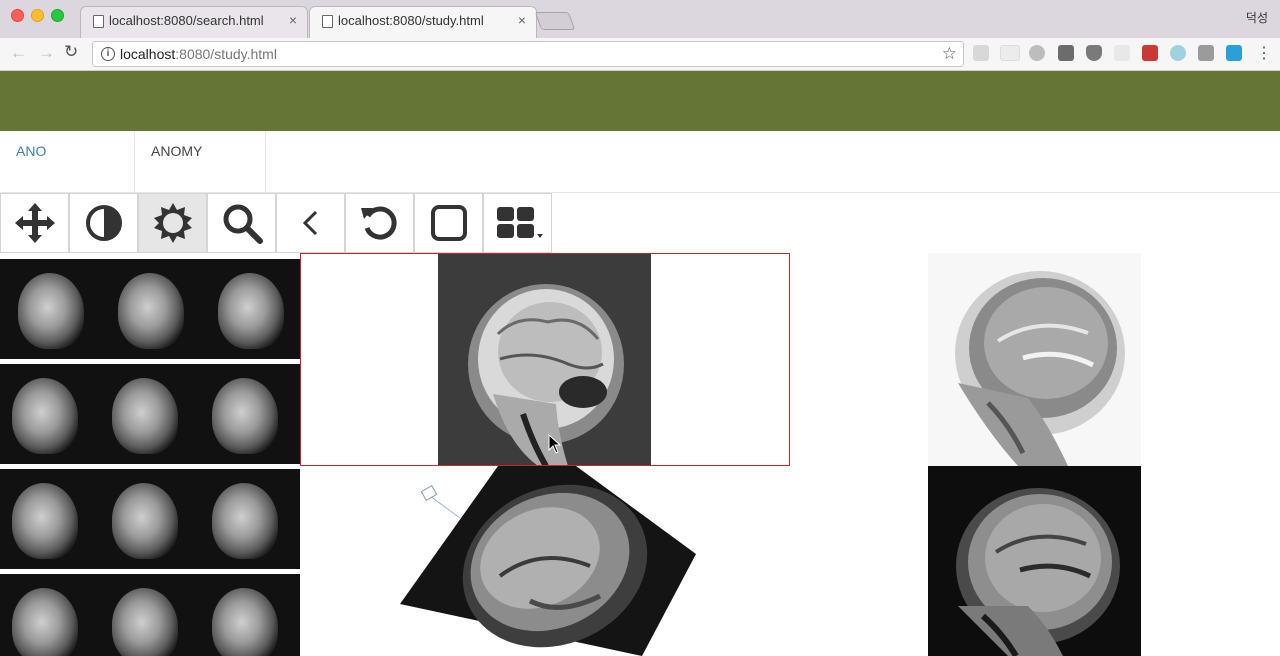  Describe the element at coordinates (1264, 53) in the screenshot. I see `menu-dots-icon: ⋮` at that location.